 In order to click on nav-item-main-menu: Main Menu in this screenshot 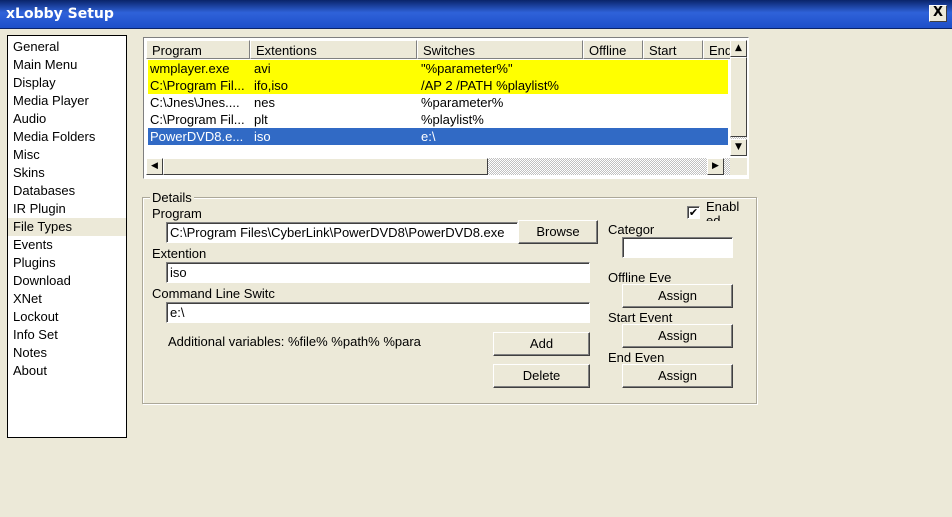, I will do `click(67, 65)`.